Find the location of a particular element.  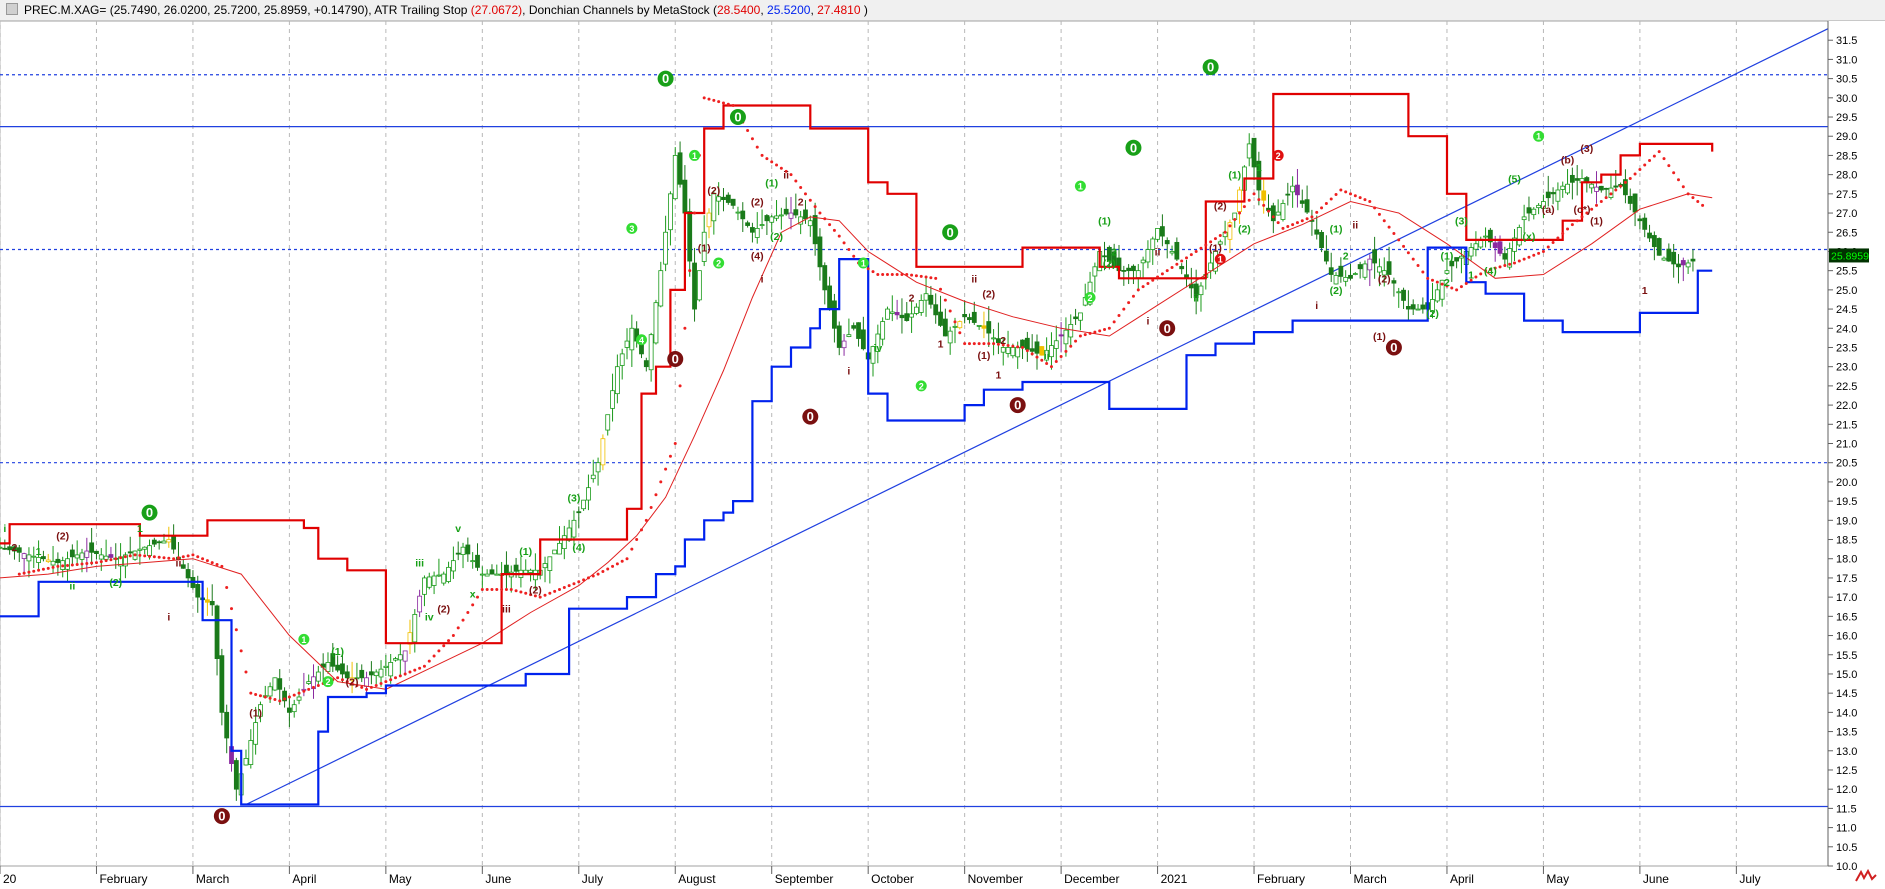

wave-label: 2 is located at coordinates (801, 203).